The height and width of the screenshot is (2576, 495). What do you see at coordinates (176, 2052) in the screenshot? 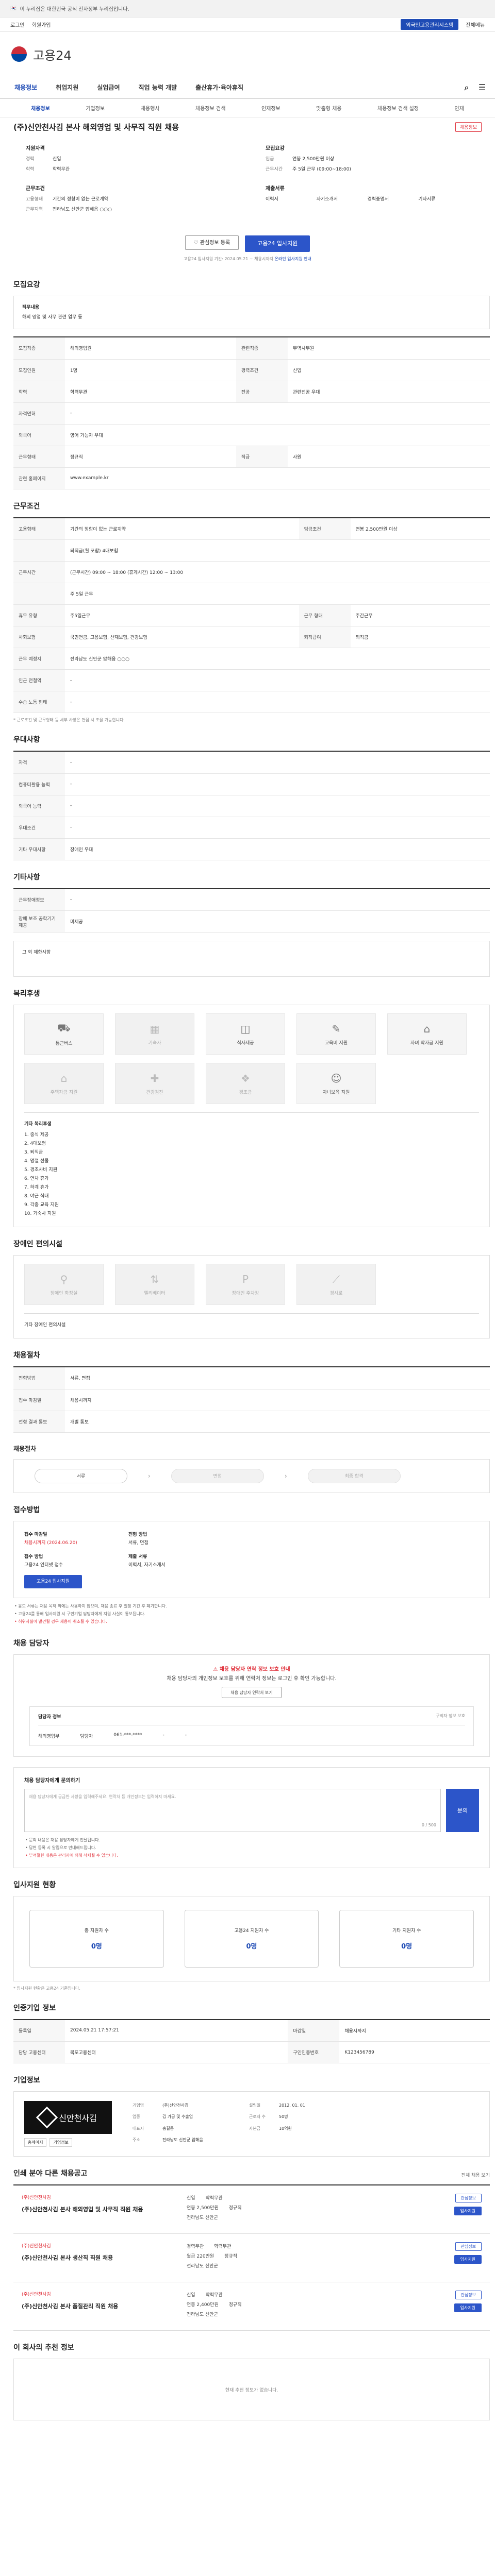
I see `table-value: 목포고용센터` at bounding box center [176, 2052].